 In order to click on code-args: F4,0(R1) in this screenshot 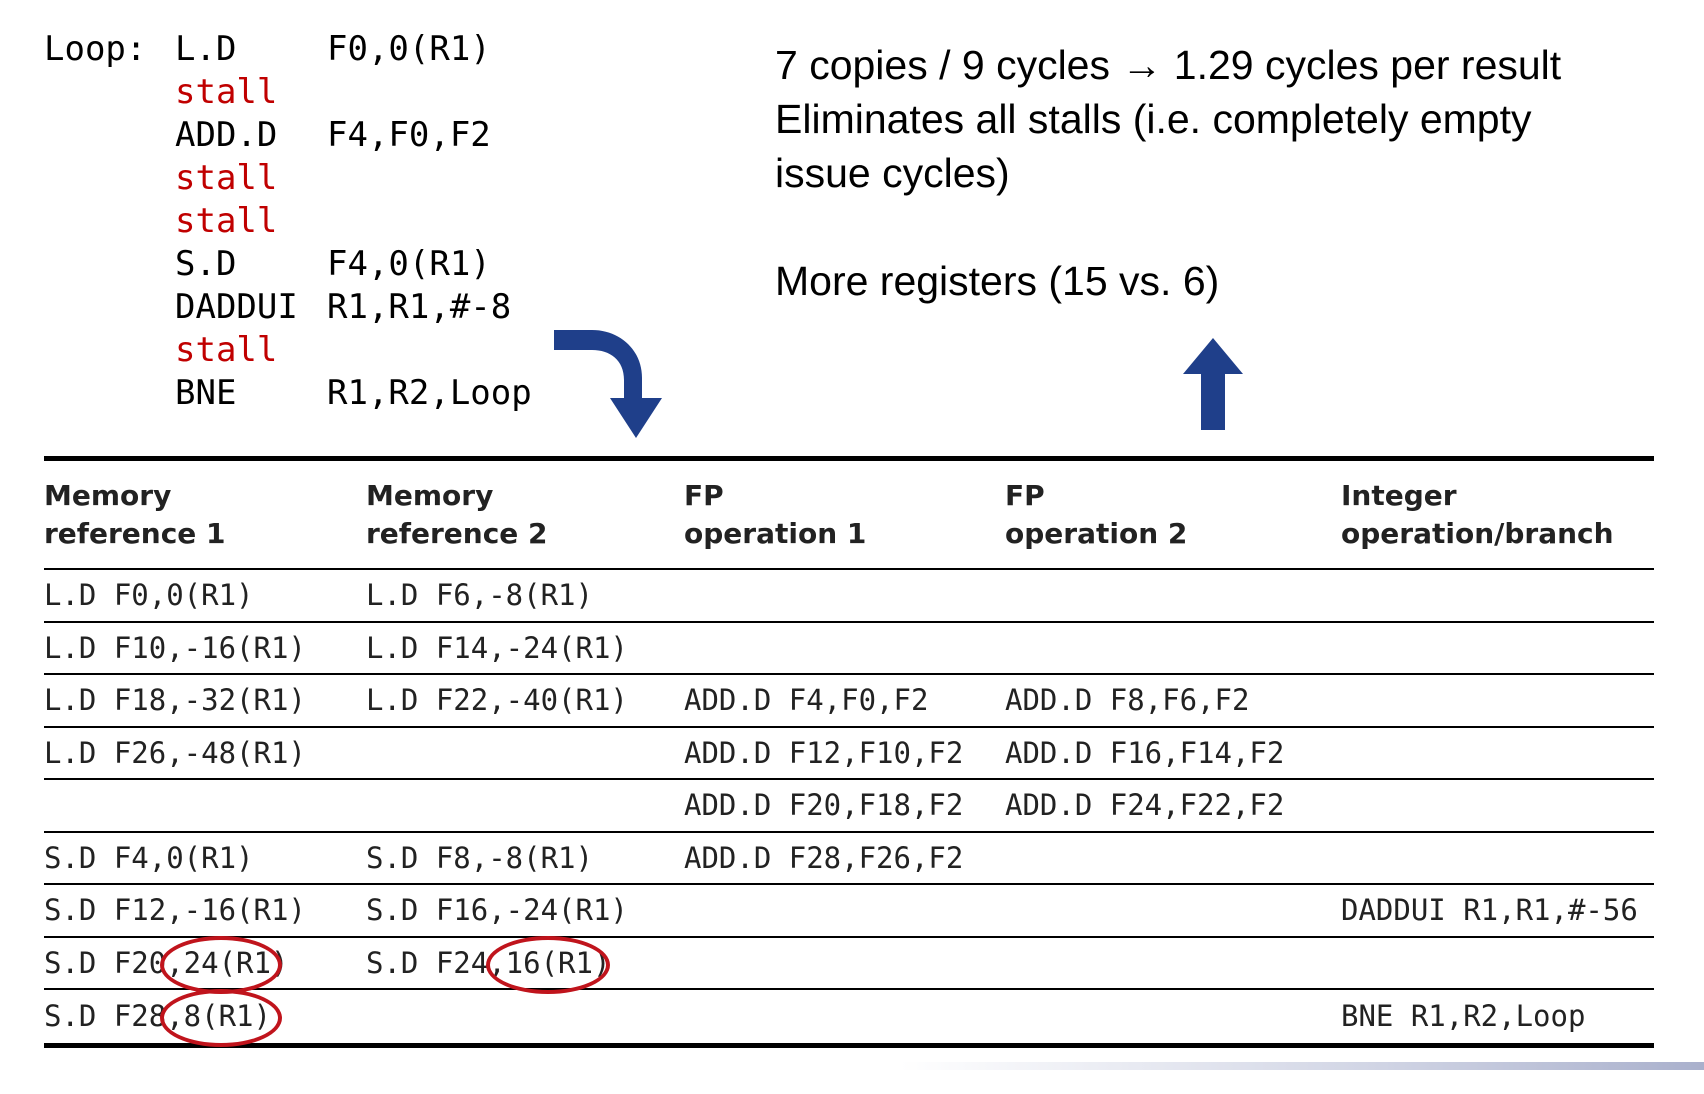, I will do `click(409, 264)`.